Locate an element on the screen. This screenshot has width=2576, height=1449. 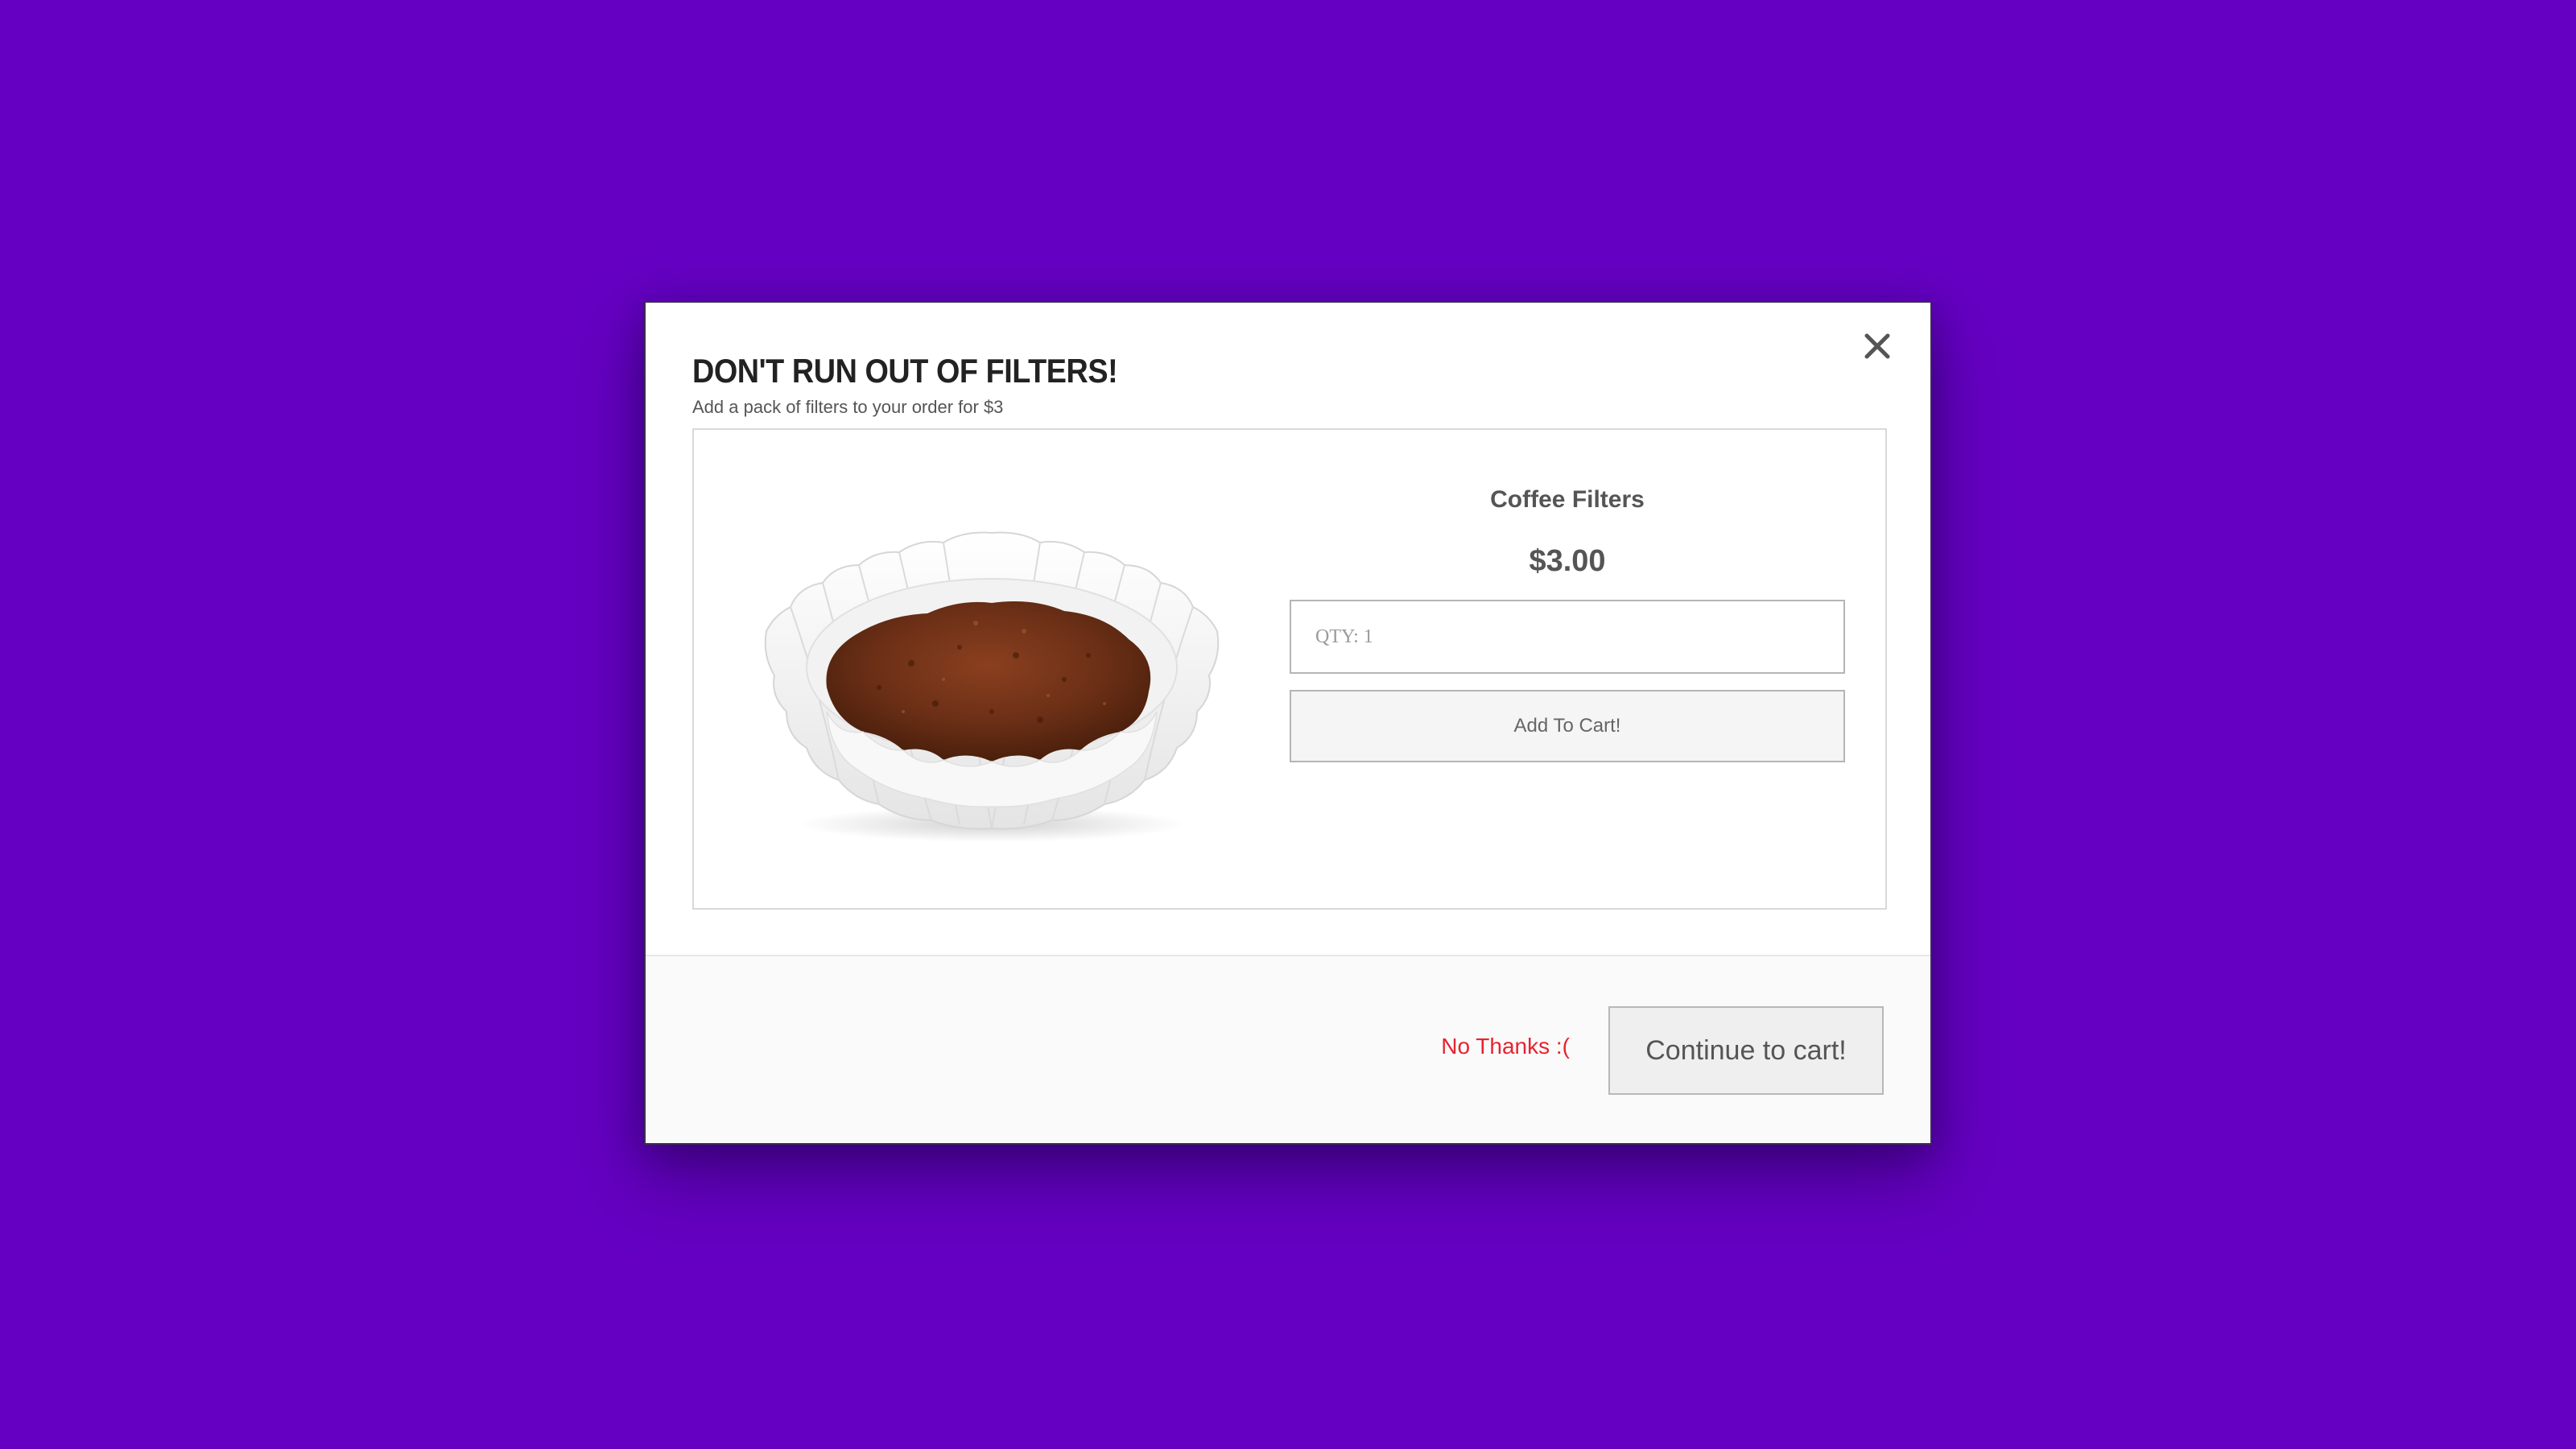
add-to-cart-button: Add To Cart! is located at coordinates (1567, 726).